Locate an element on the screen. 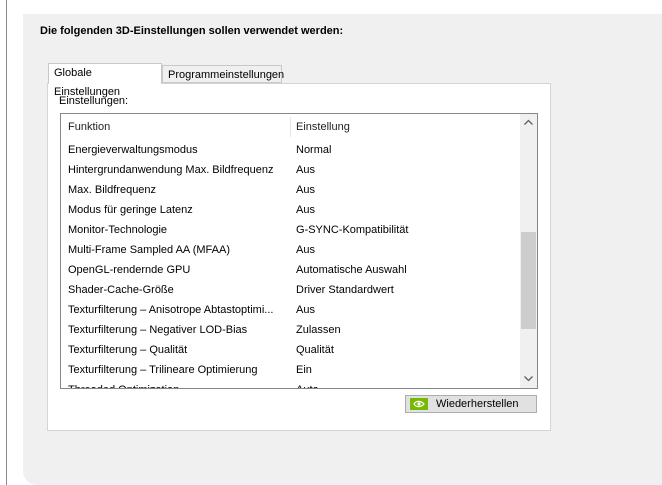  table-row: Shader-Cache-Größe Driver Standardwert is located at coordinates (290, 290).